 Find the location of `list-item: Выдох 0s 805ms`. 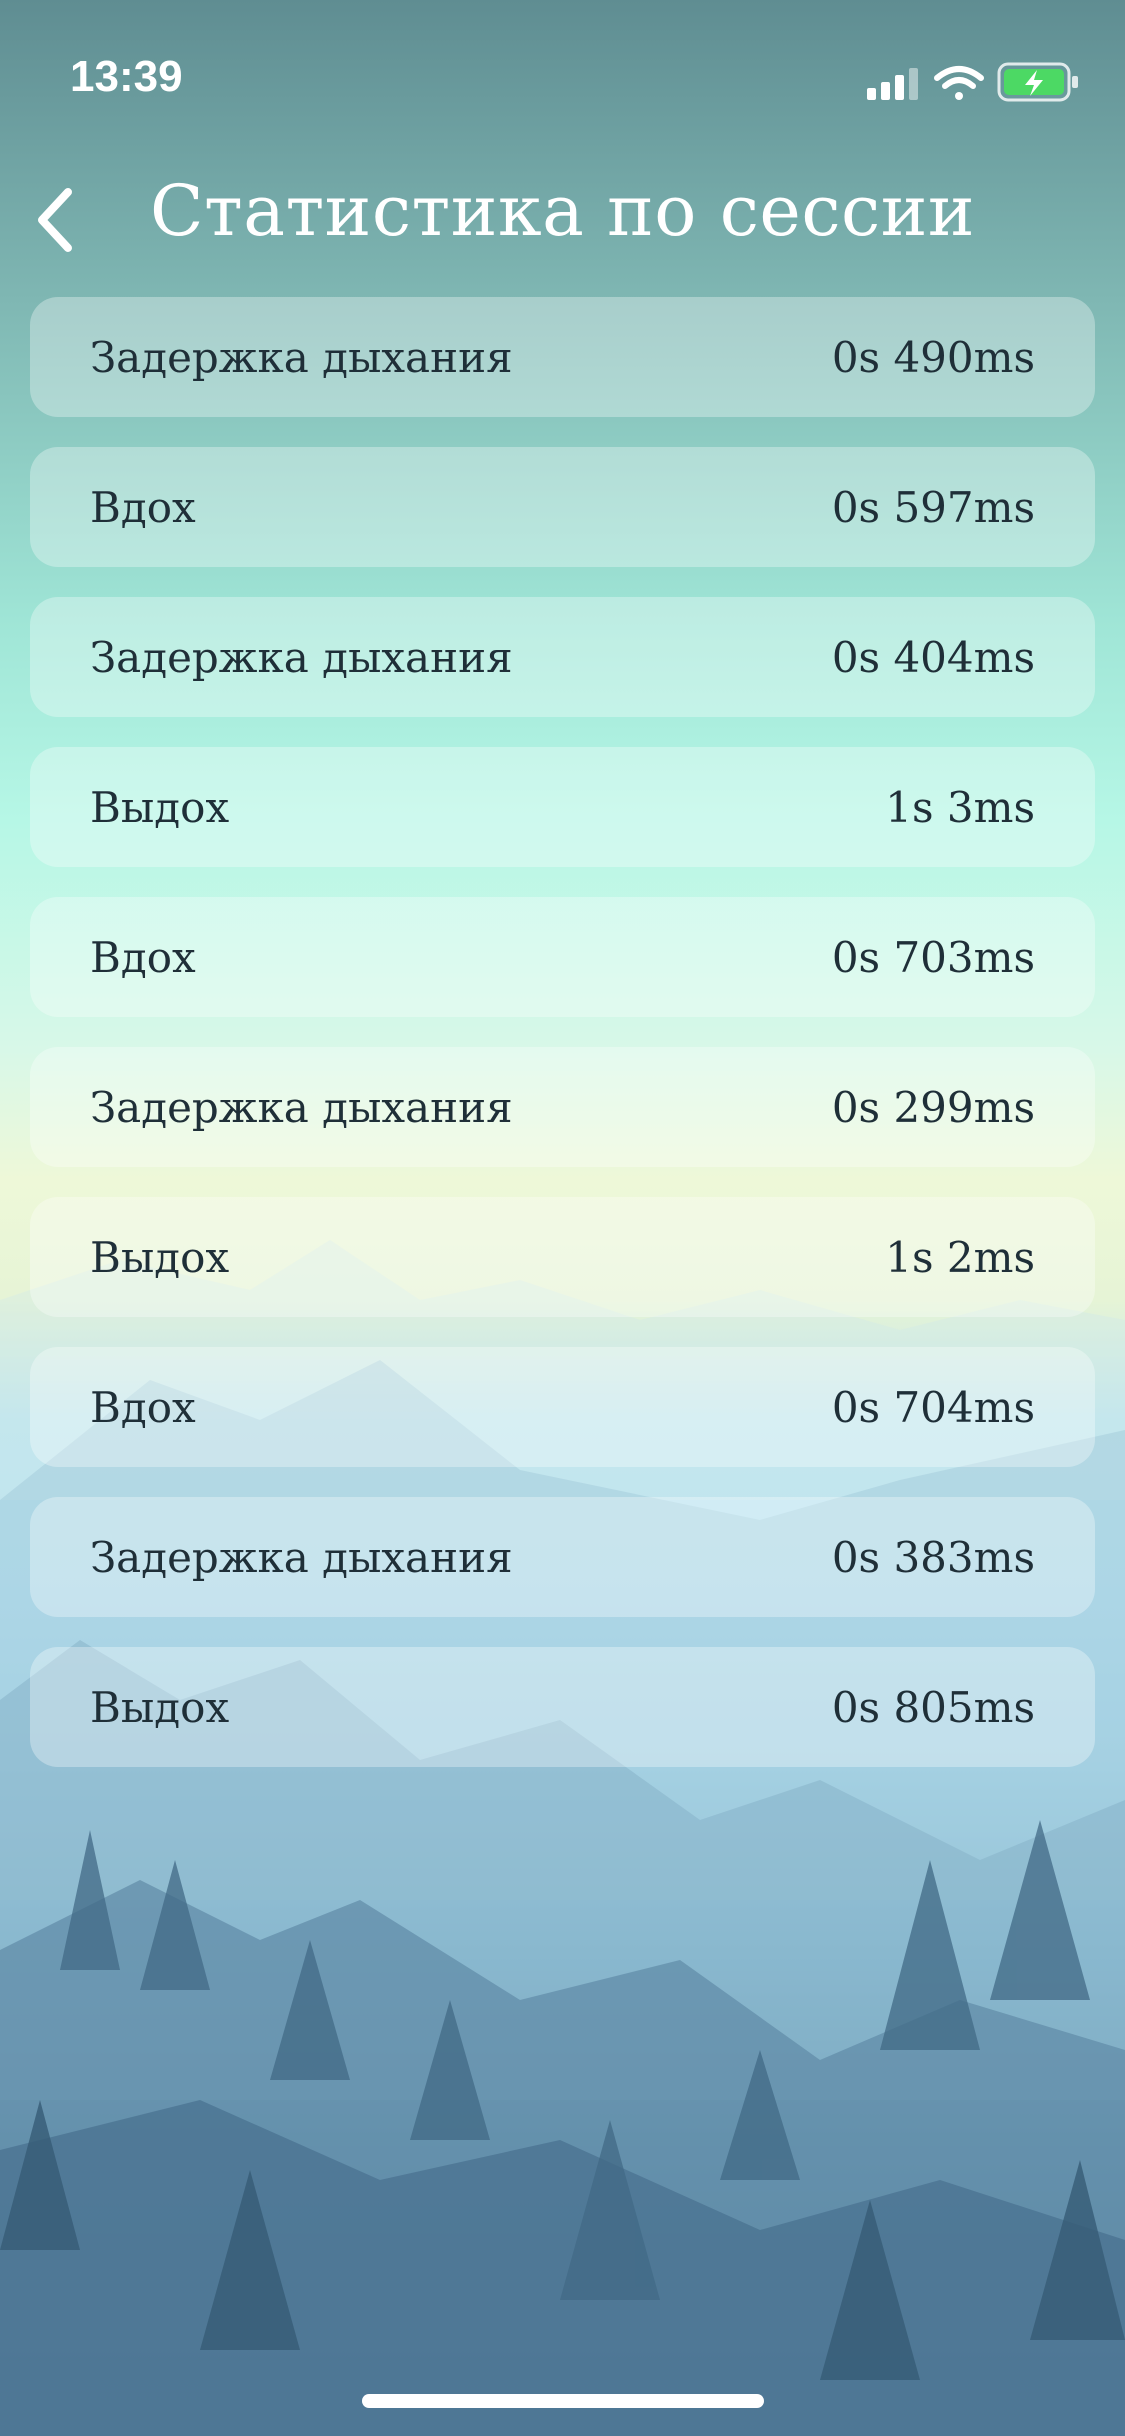

list-item: Выдох 0s 805ms is located at coordinates (562, 1707).